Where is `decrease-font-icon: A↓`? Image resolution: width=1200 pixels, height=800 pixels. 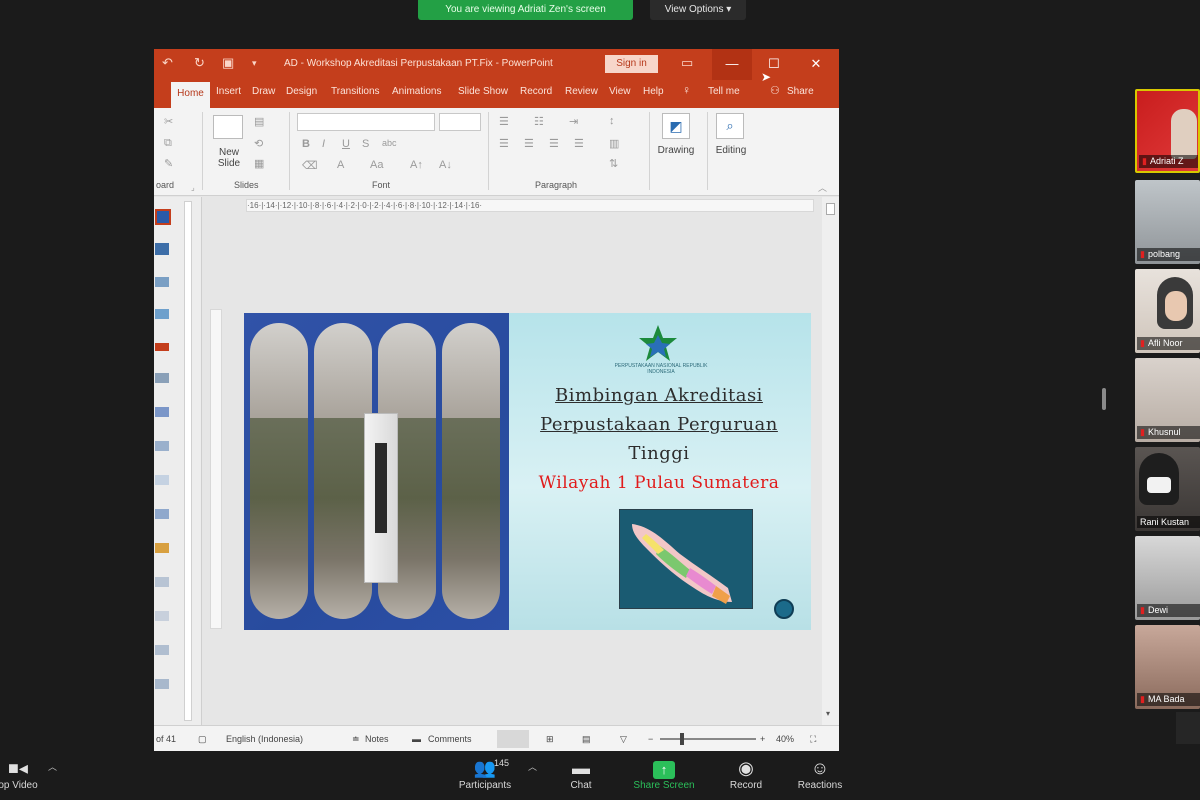 decrease-font-icon: A↓ is located at coordinates (445, 165).